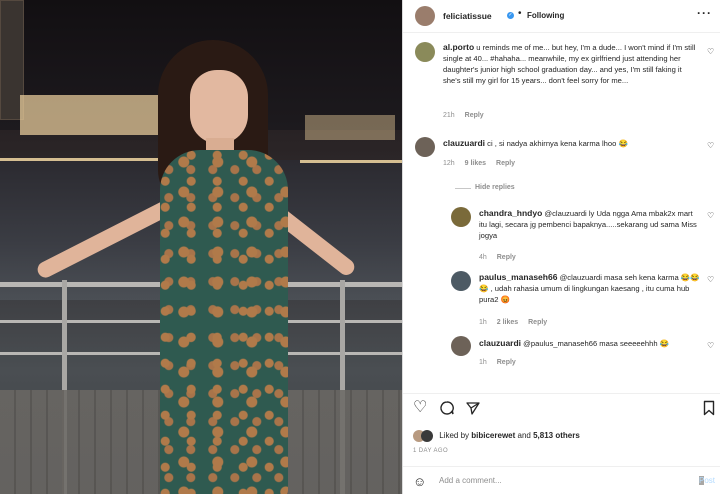 The height and width of the screenshot is (495, 720). I want to click on face, so click(219, 107).